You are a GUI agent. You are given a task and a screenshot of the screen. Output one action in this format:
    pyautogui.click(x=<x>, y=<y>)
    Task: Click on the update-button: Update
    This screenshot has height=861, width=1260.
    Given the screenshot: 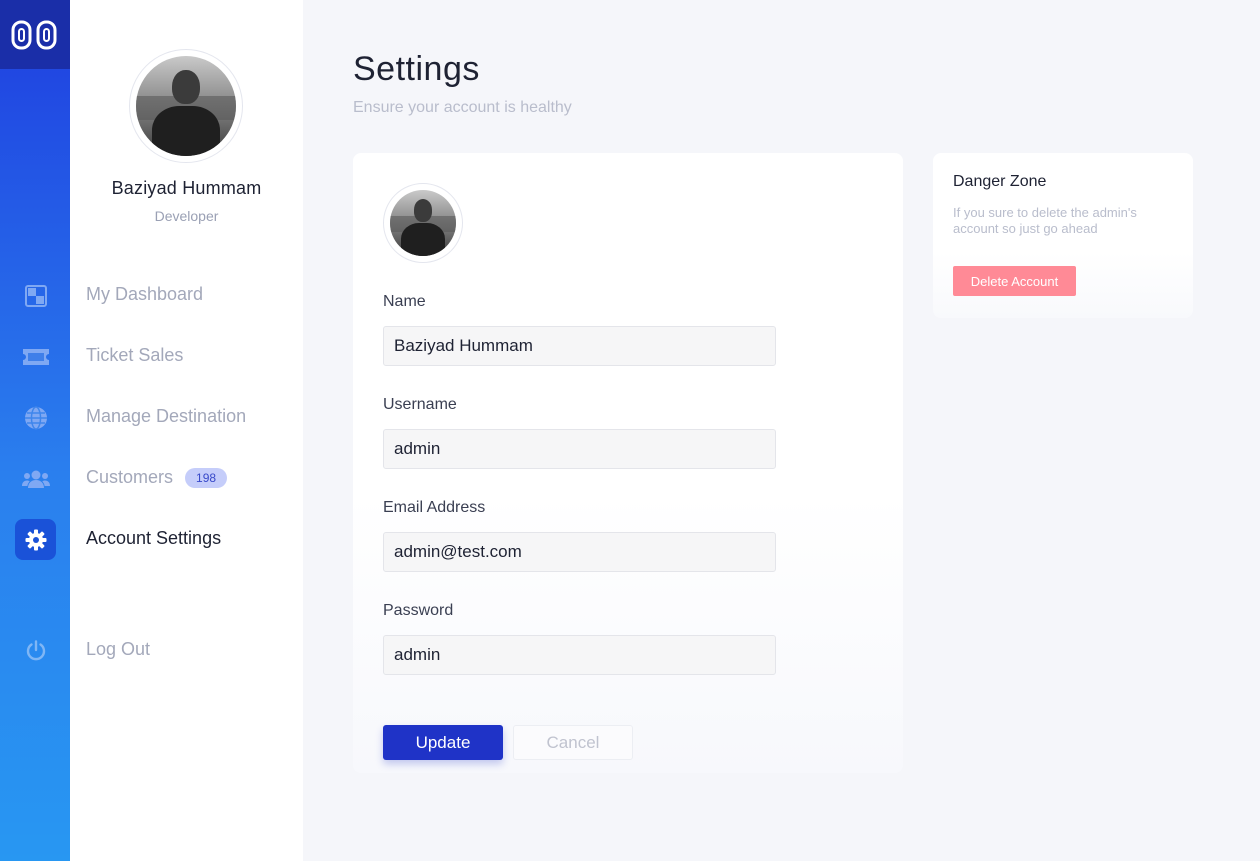 What is the action you would take?
    pyautogui.click(x=443, y=742)
    